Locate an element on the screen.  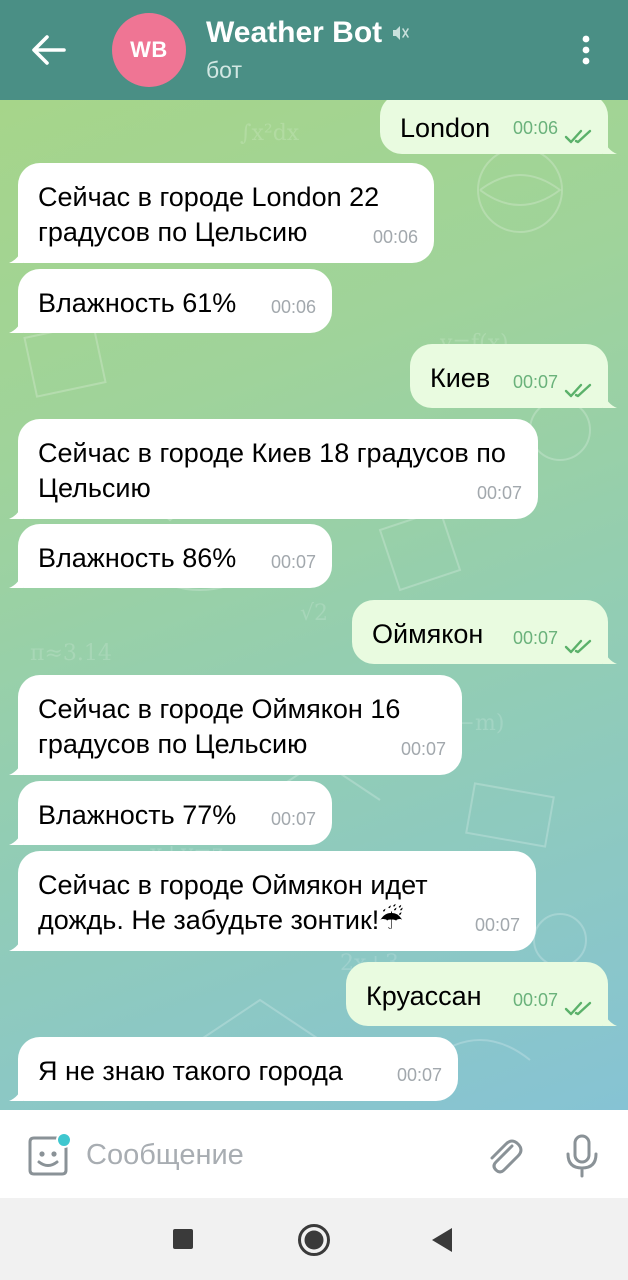
svg-text: π≈3.14 is located at coordinates (71, 653).